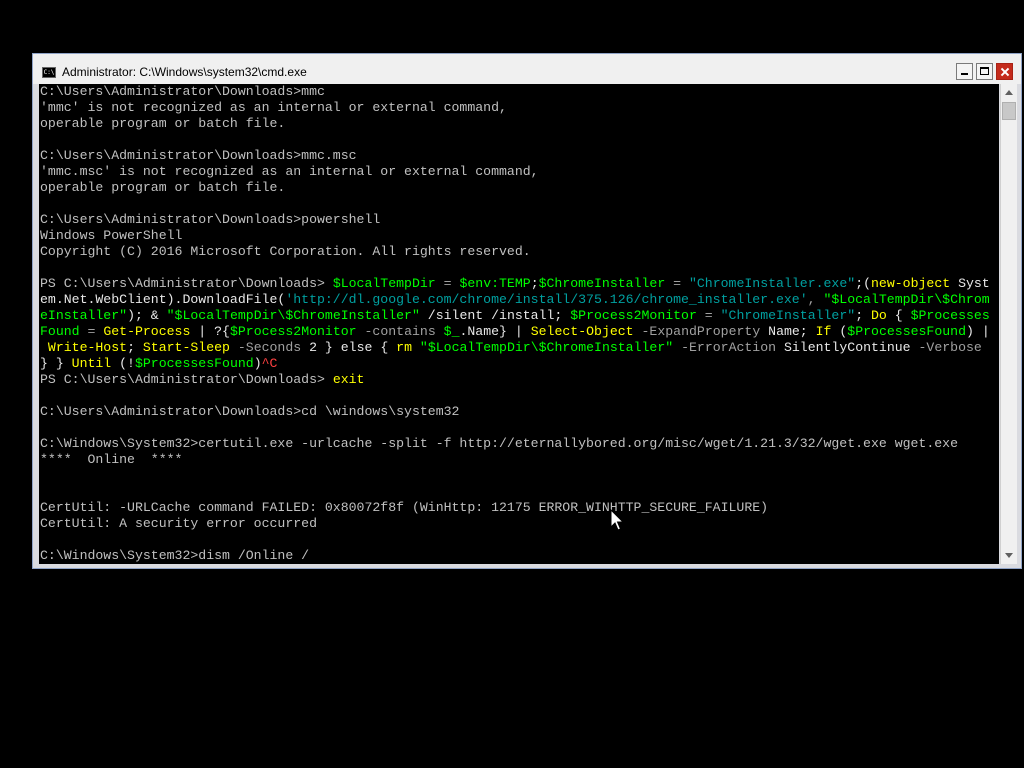  I want to click on vertical-scrollbar, so click(1008, 324).